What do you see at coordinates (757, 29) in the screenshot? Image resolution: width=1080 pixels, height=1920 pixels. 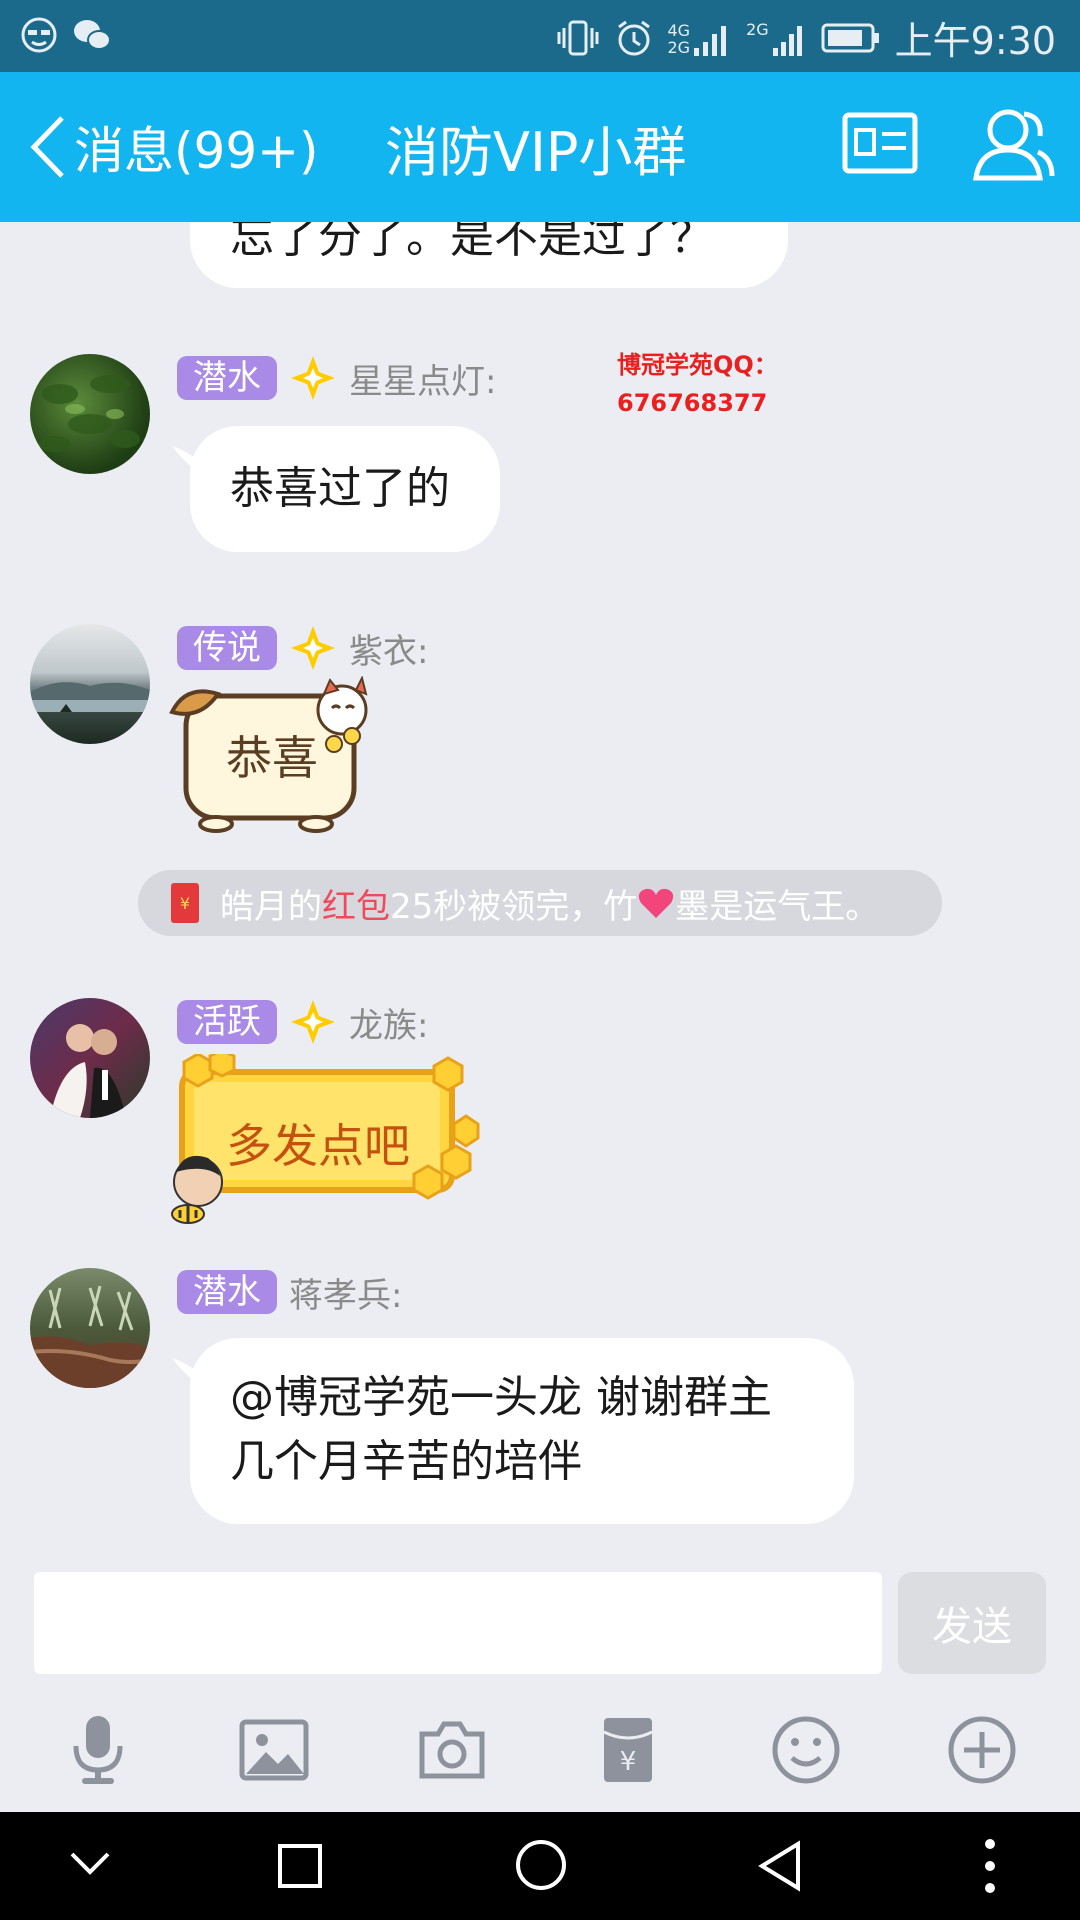 I see `signal-2g-b-label: 2G` at bounding box center [757, 29].